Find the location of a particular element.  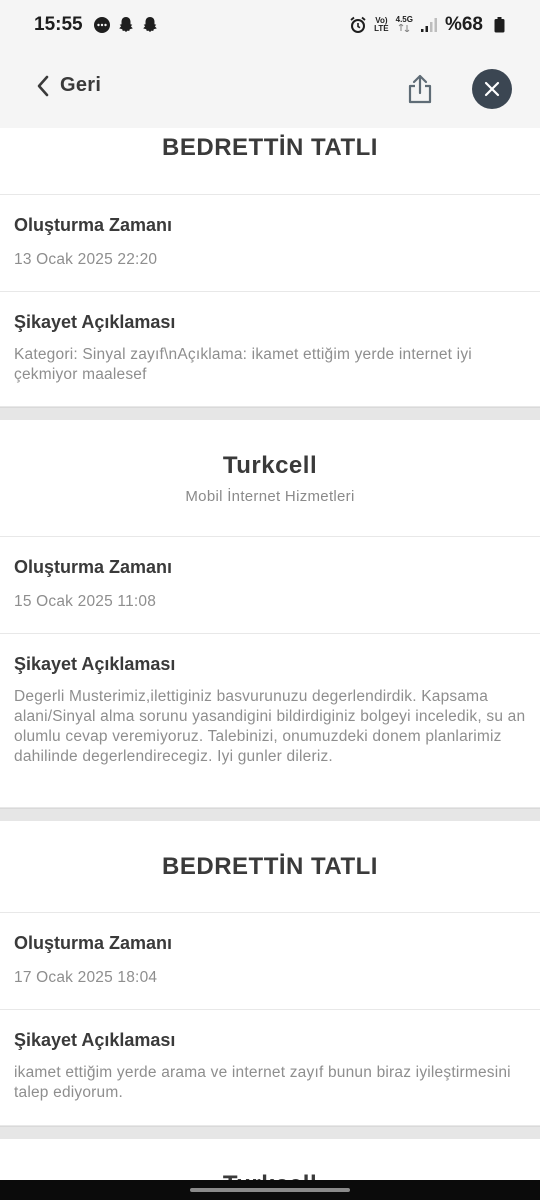

status-right: Vo) LTE 4.5G %68 is located at coordinates (428, 25).